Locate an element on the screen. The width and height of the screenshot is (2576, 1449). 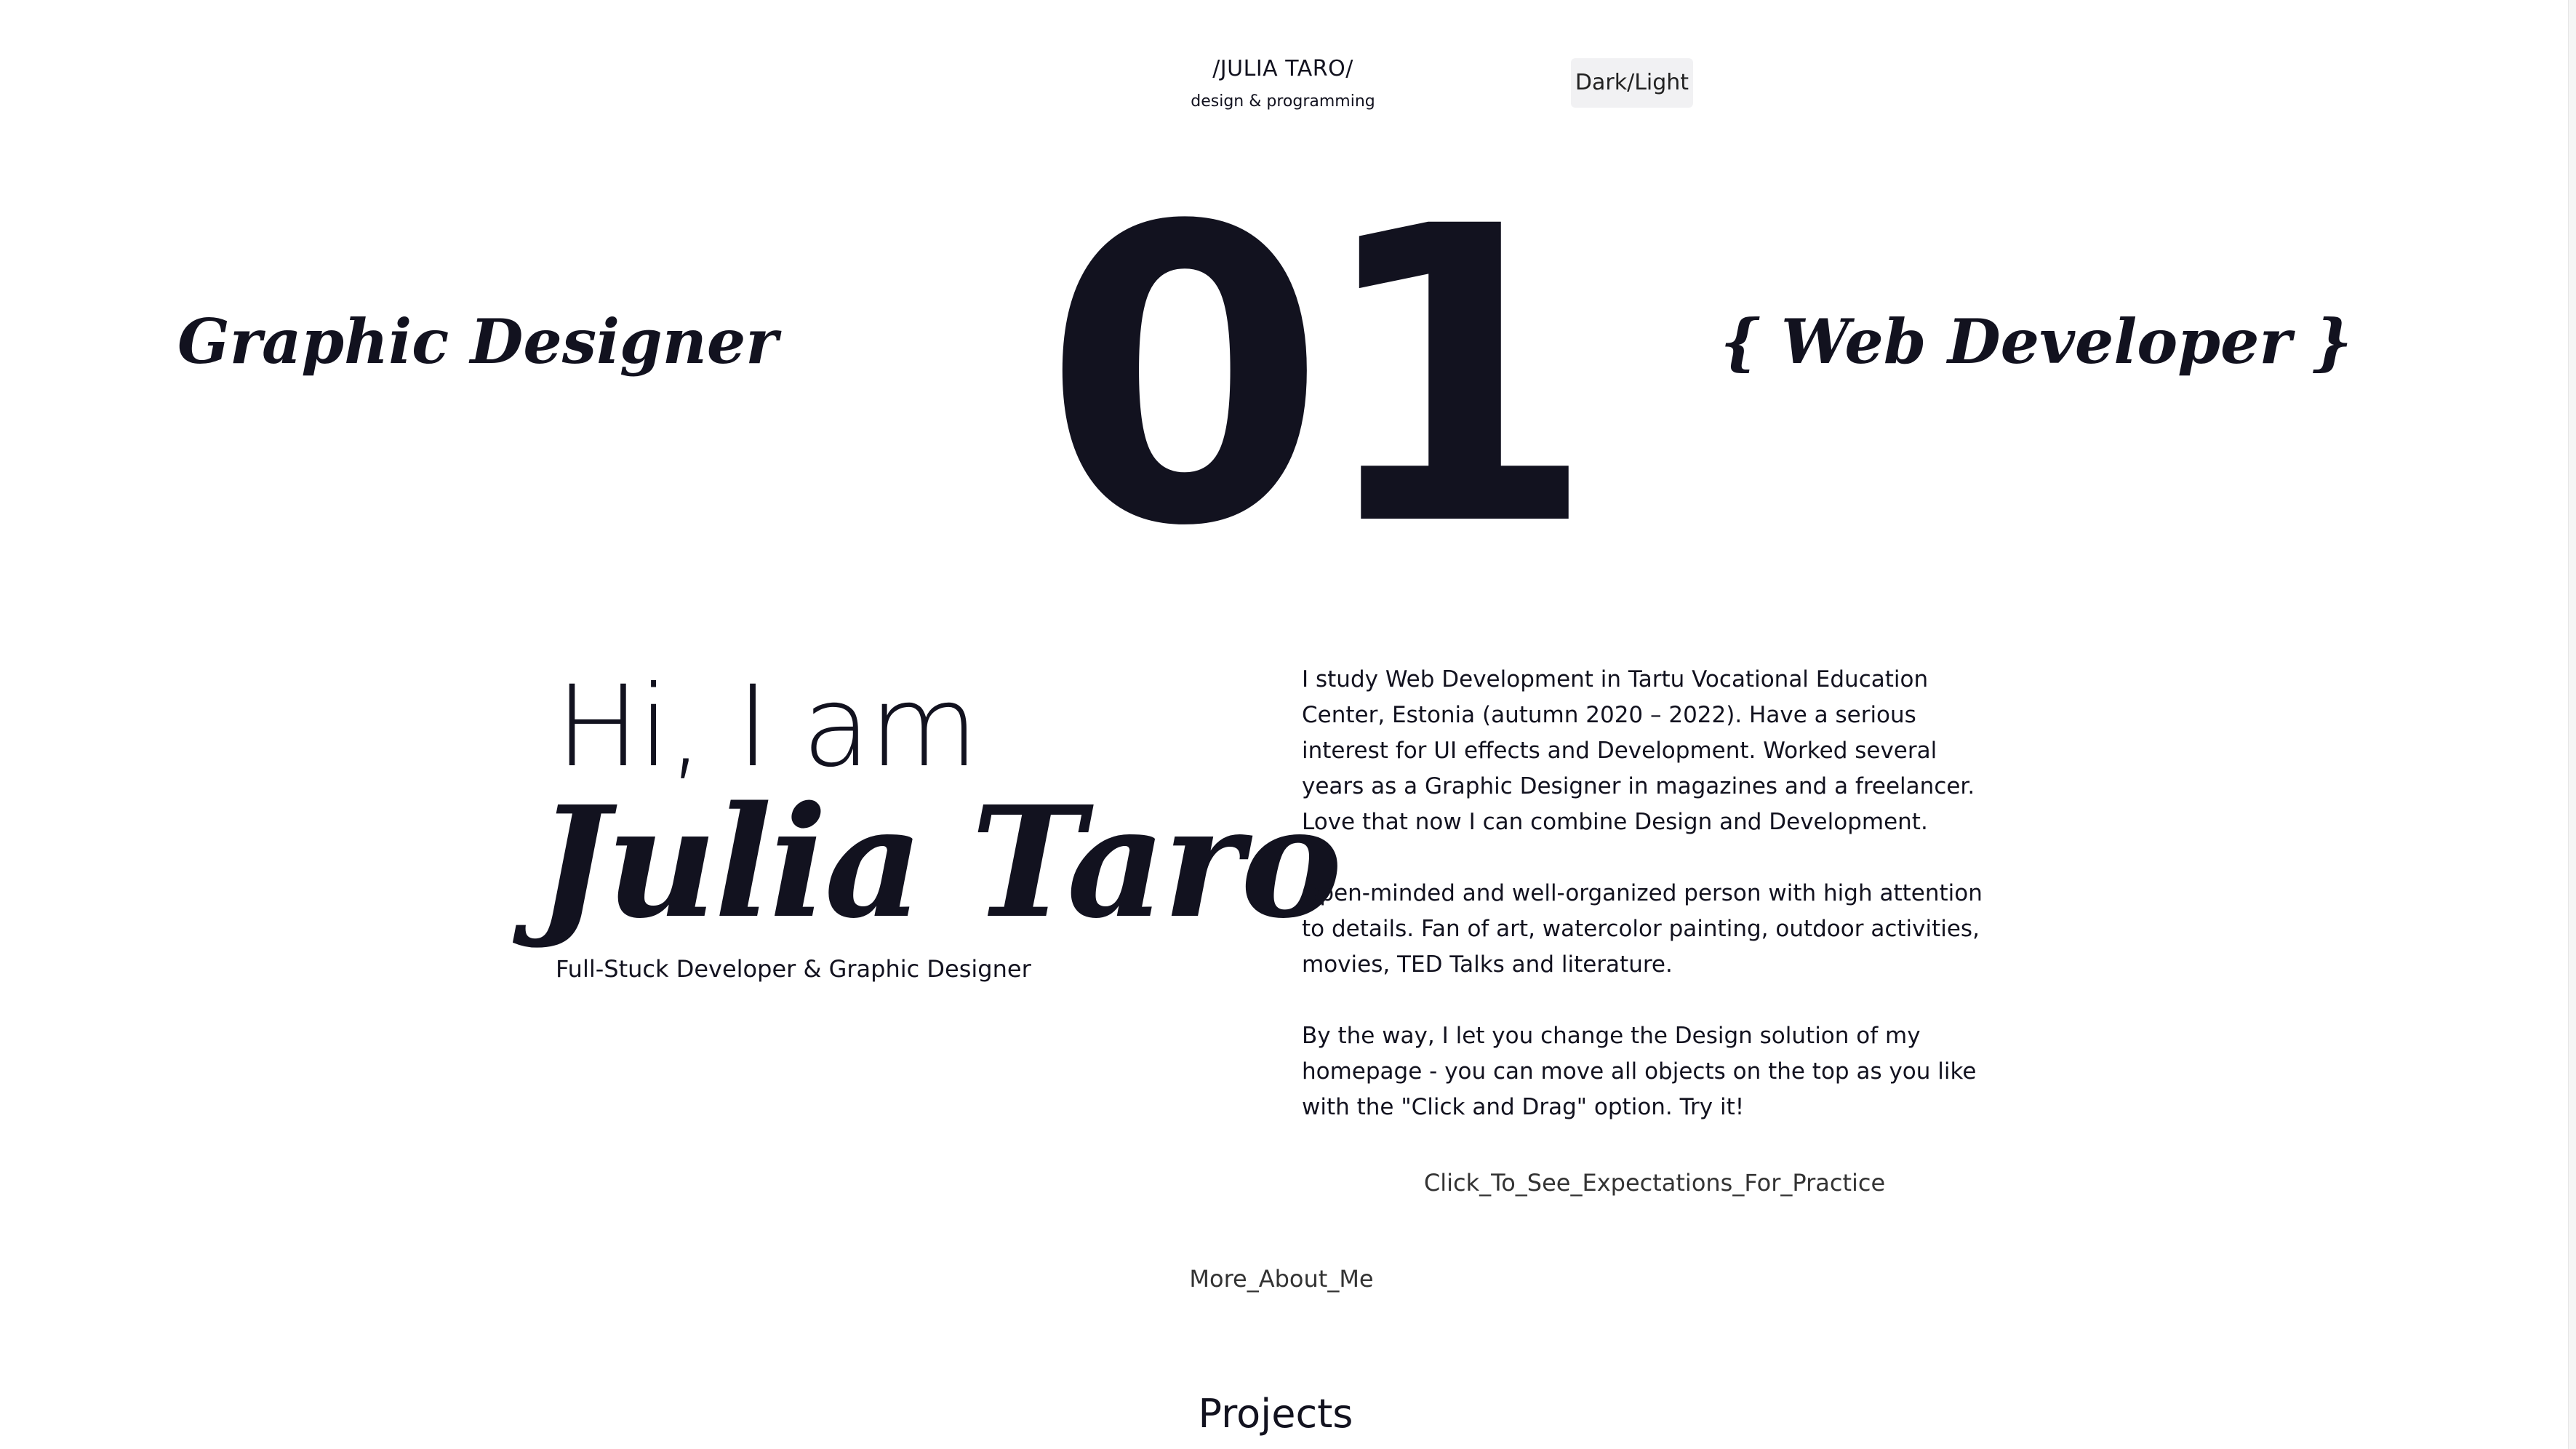
expectations-link: Click_To_See_Expectations_For_Practice is located at coordinates (1654, 1182).